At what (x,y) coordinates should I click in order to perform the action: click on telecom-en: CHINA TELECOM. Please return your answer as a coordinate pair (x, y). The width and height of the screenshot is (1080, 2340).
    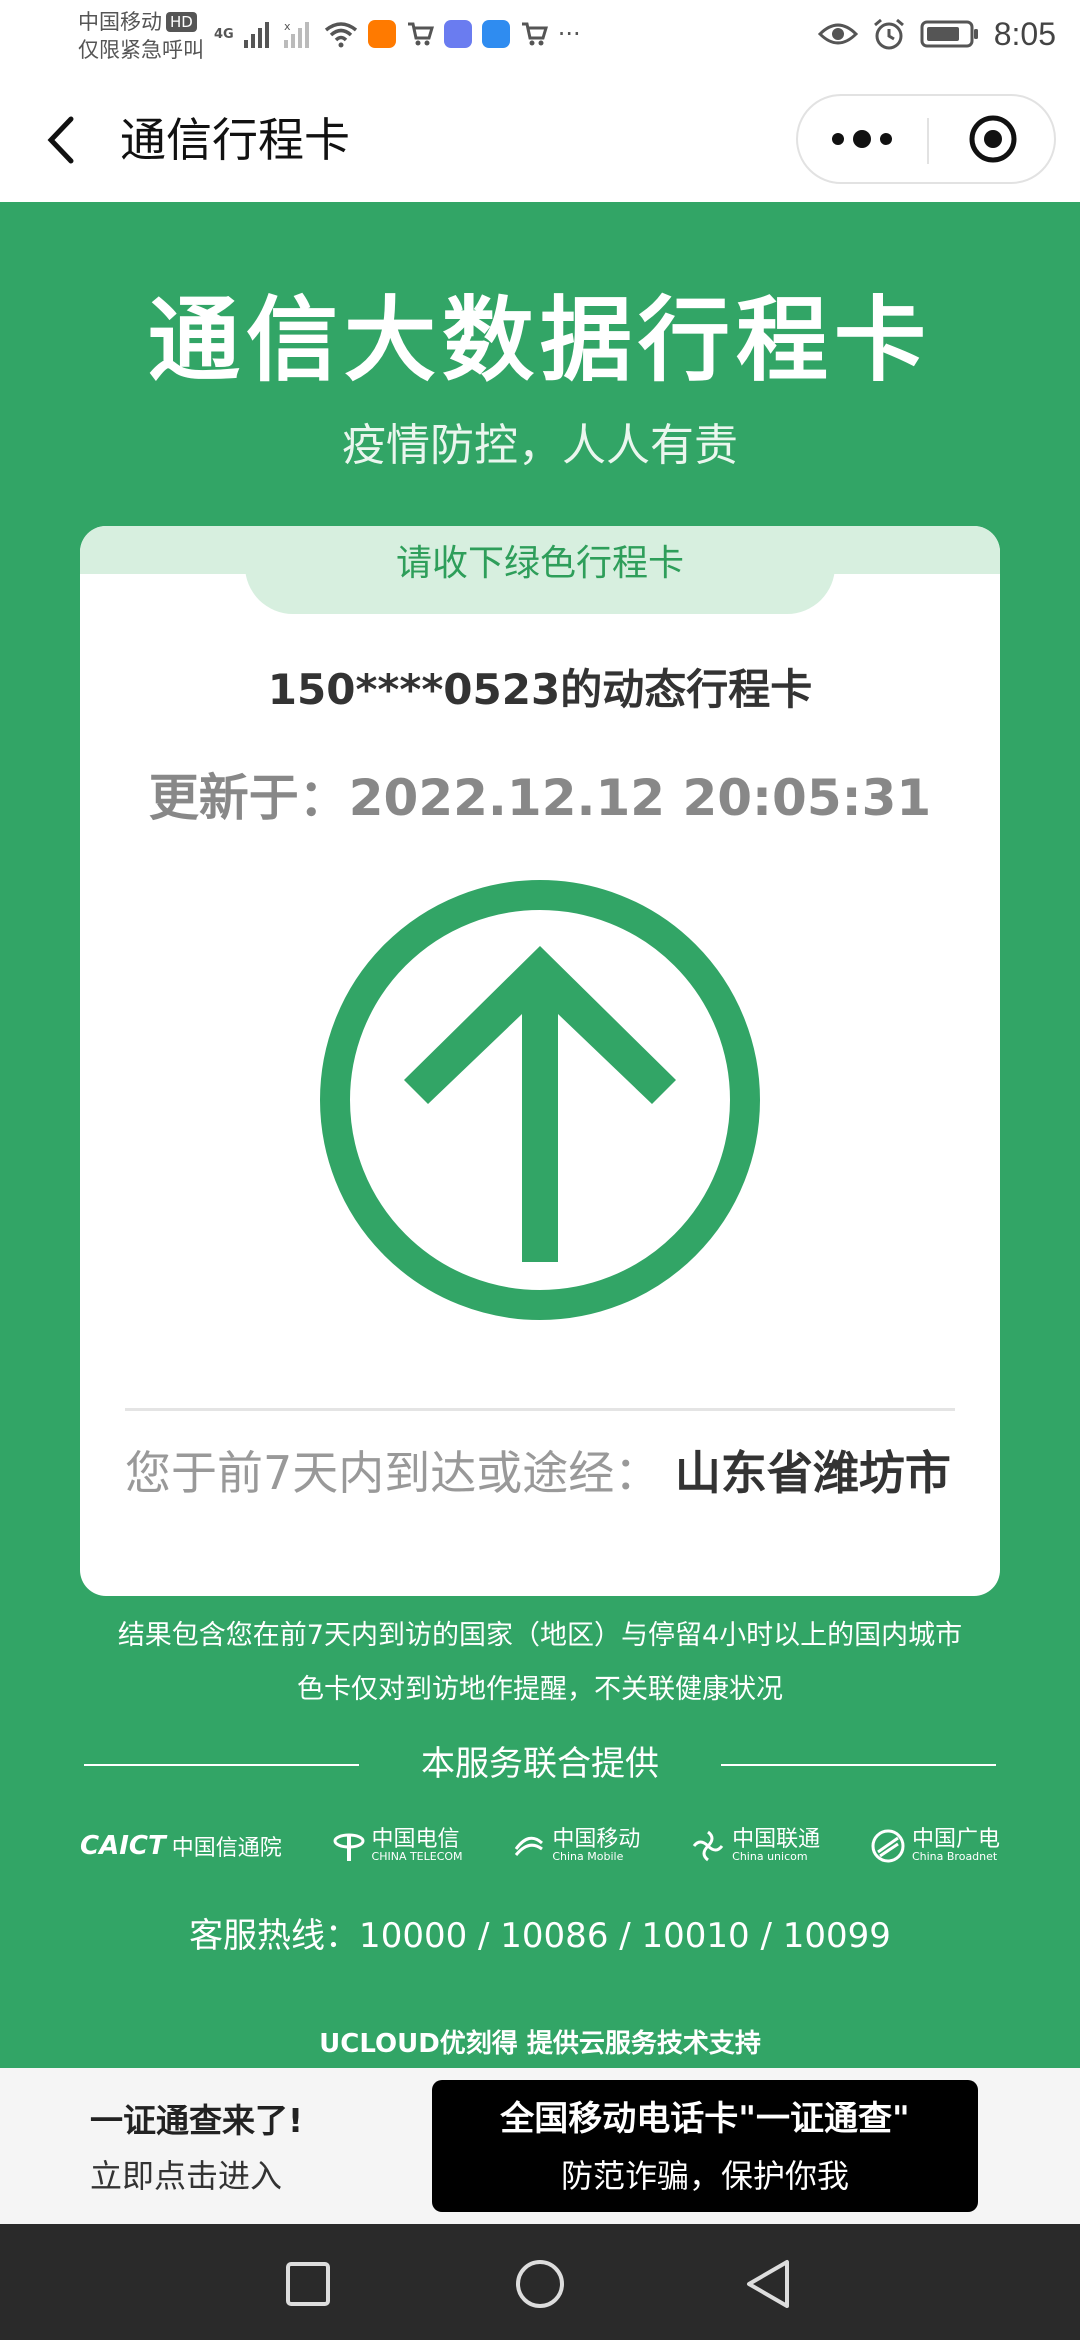
    Looking at the image, I should click on (417, 1856).